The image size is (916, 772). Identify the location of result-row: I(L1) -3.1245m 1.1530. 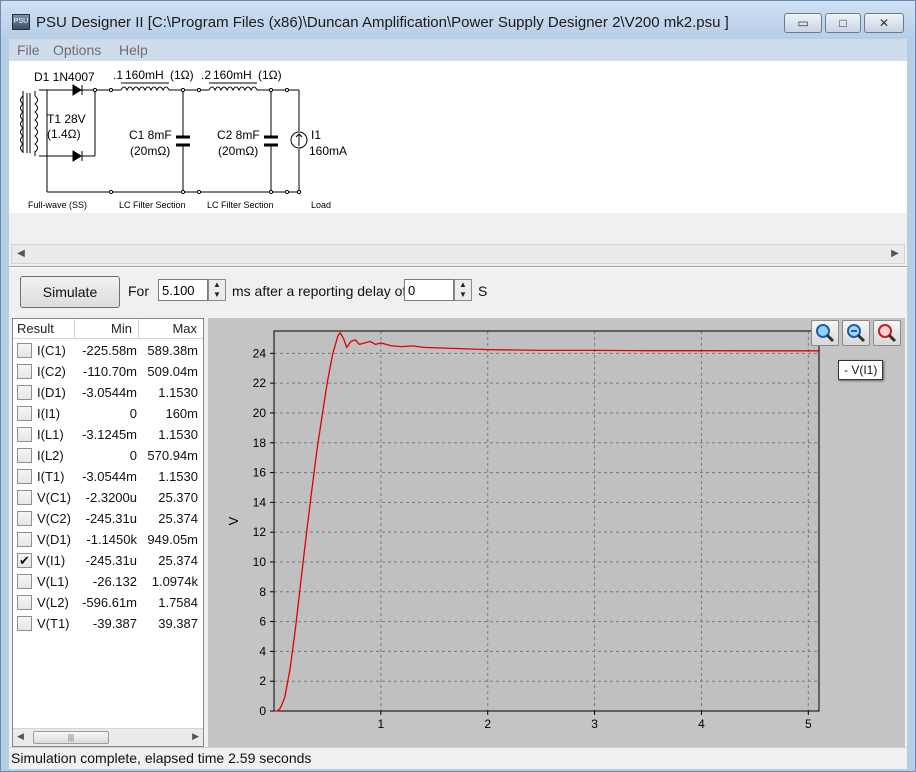
(108, 434).